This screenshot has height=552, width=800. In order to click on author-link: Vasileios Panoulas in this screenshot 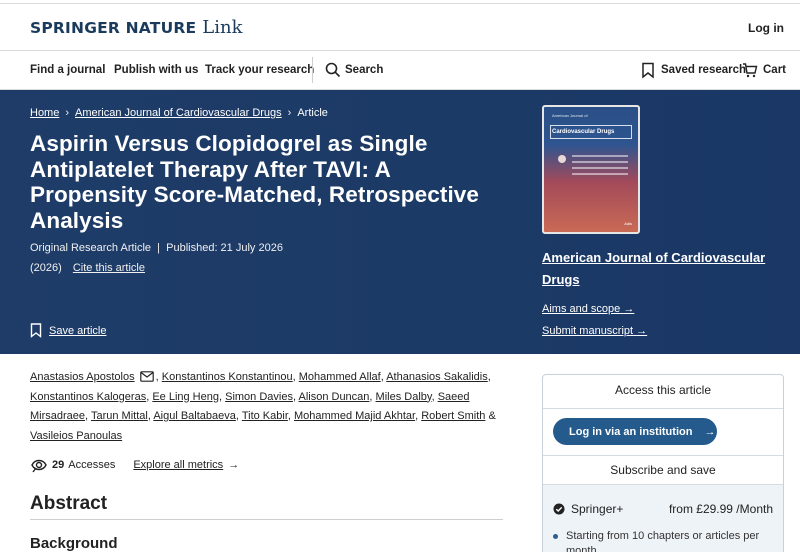, I will do `click(76, 436)`.